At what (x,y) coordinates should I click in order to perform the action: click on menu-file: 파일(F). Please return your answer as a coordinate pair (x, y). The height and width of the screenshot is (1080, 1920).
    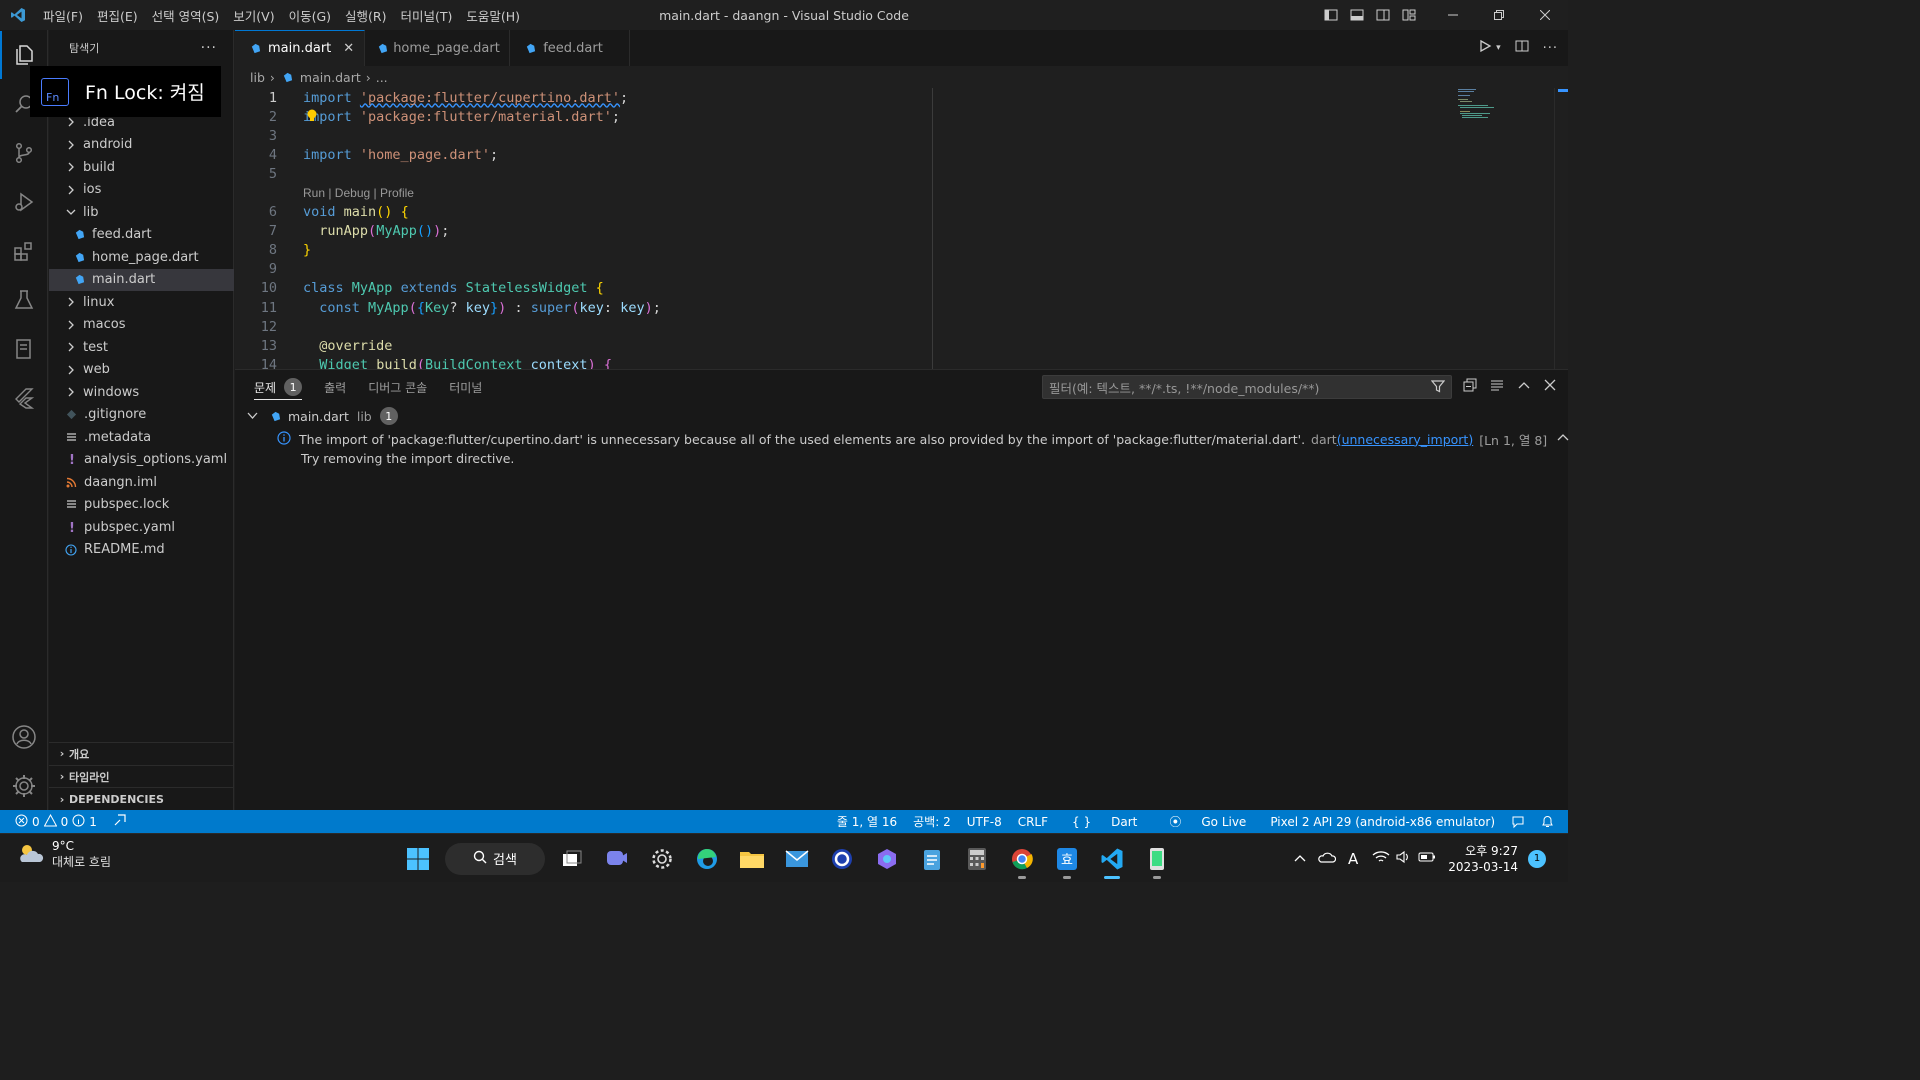
    Looking at the image, I should click on (63, 15).